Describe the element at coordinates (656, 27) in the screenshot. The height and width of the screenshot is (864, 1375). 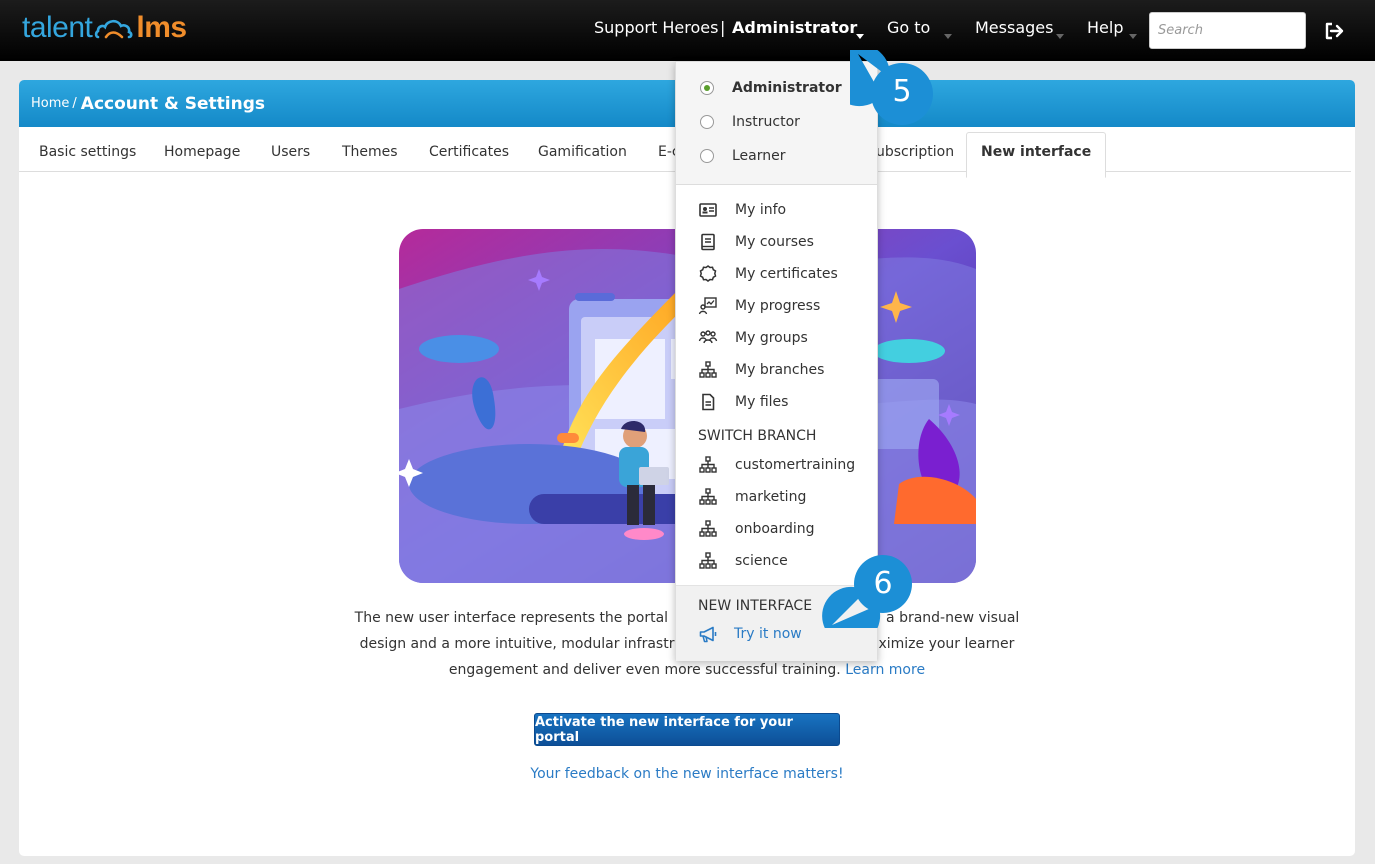
I see `portal-name: Support Heroes` at that location.